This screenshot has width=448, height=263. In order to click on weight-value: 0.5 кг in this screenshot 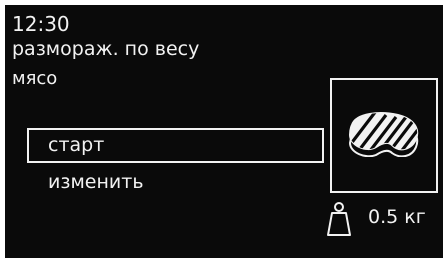, I will do `click(397, 217)`.